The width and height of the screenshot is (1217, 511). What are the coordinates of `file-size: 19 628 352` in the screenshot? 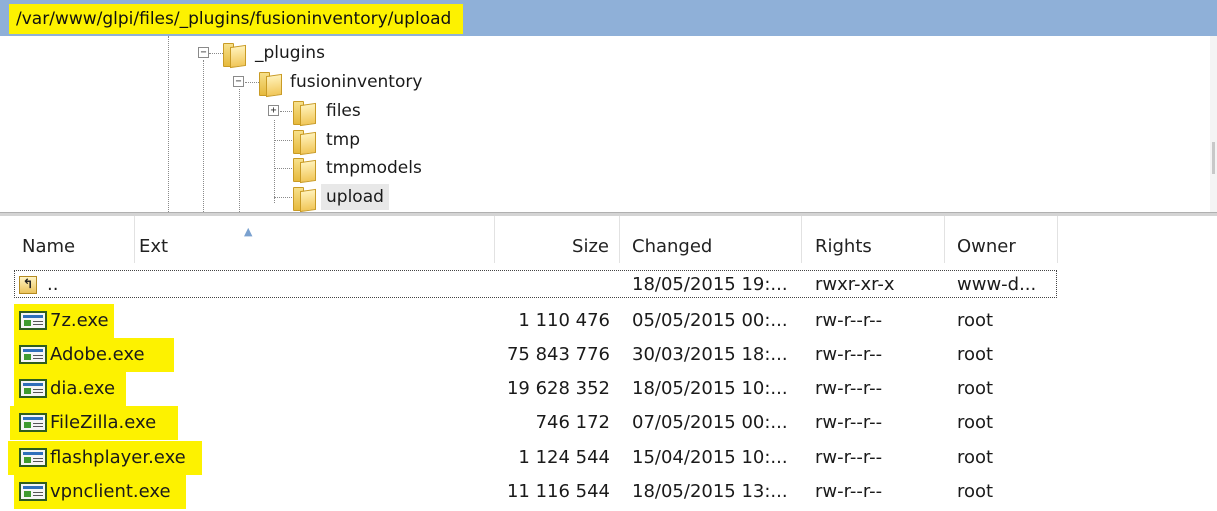 It's located at (558, 388).